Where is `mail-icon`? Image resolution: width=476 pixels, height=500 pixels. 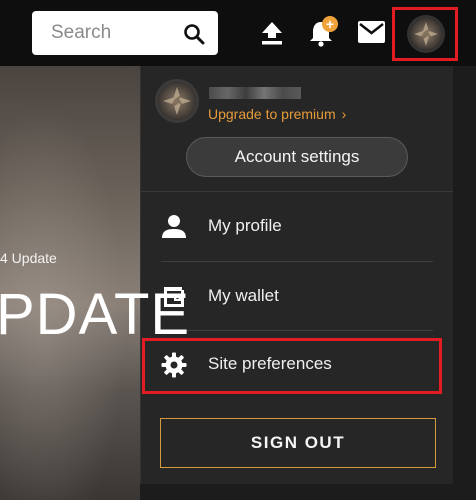
mail-icon is located at coordinates (371, 32).